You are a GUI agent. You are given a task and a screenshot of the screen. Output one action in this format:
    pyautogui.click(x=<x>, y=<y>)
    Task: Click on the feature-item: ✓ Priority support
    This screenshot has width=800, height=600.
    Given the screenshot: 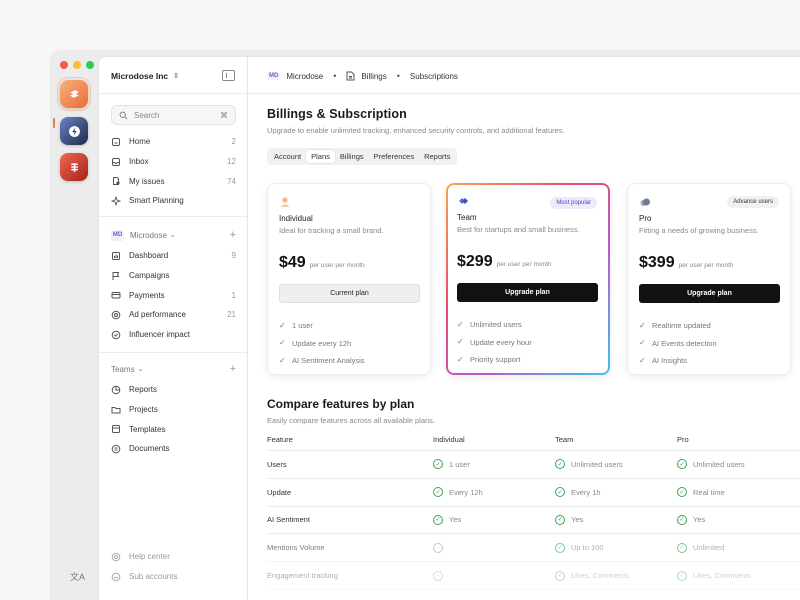 What is the action you would take?
    pyautogui.click(x=494, y=360)
    